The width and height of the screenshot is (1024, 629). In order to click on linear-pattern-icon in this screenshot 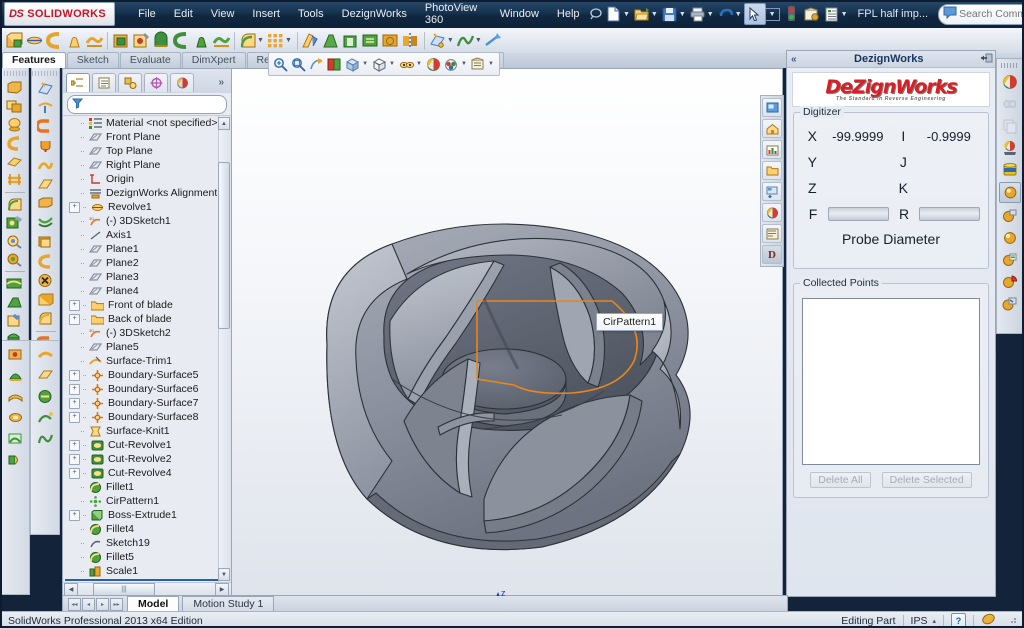, I will do `click(276, 41)`.